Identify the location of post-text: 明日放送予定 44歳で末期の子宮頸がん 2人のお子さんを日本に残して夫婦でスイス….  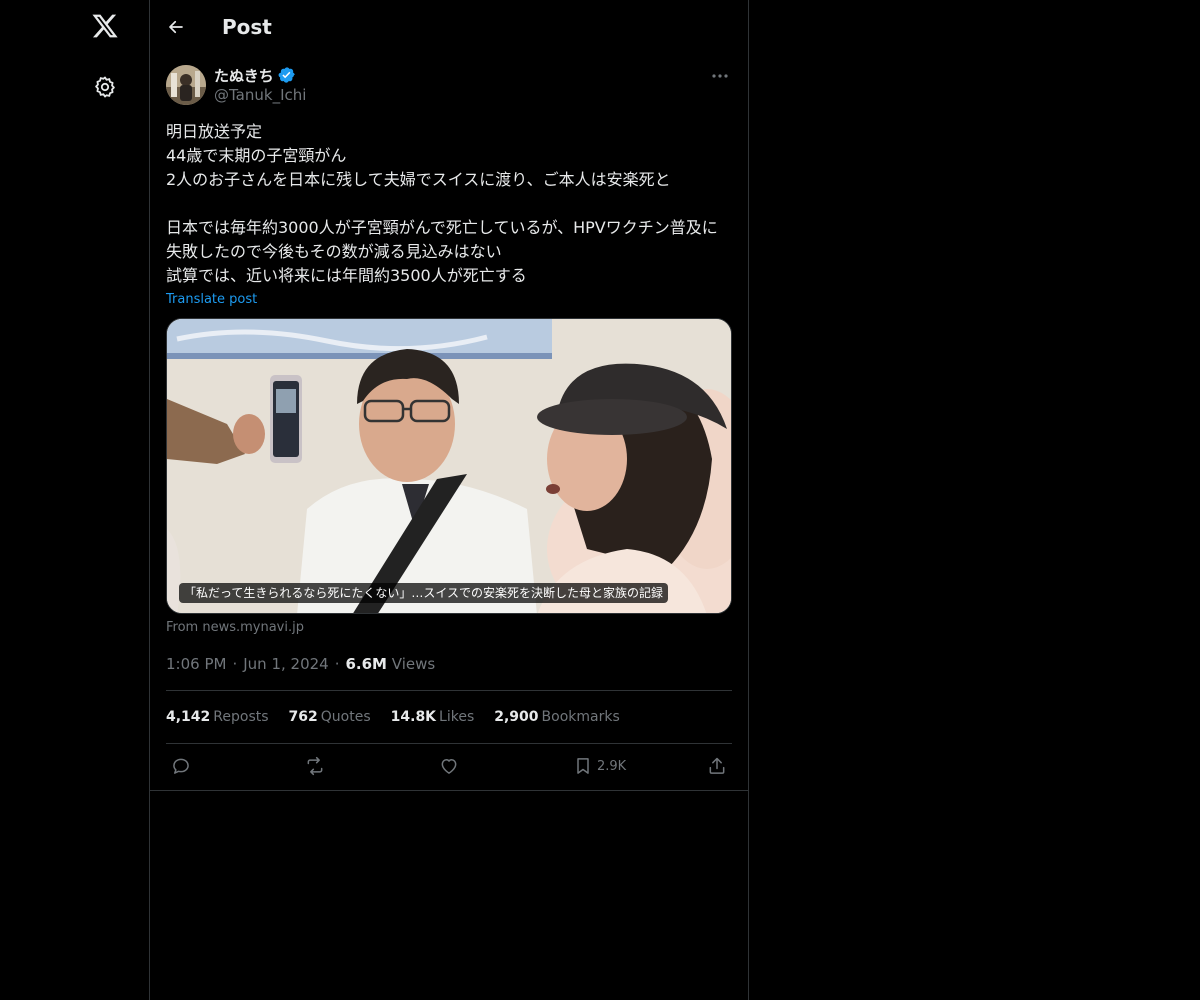
(442, 203).